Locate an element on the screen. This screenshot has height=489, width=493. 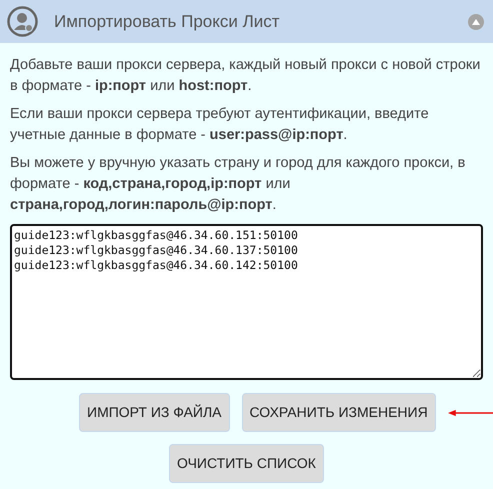
instruction-text: Вы можете у вручную указать страну и город для каждого прокси, в формате - код,страна,город,ip:порт или страна,город,логин:пароль@ip:порт. is located at coordinates (238, 184).